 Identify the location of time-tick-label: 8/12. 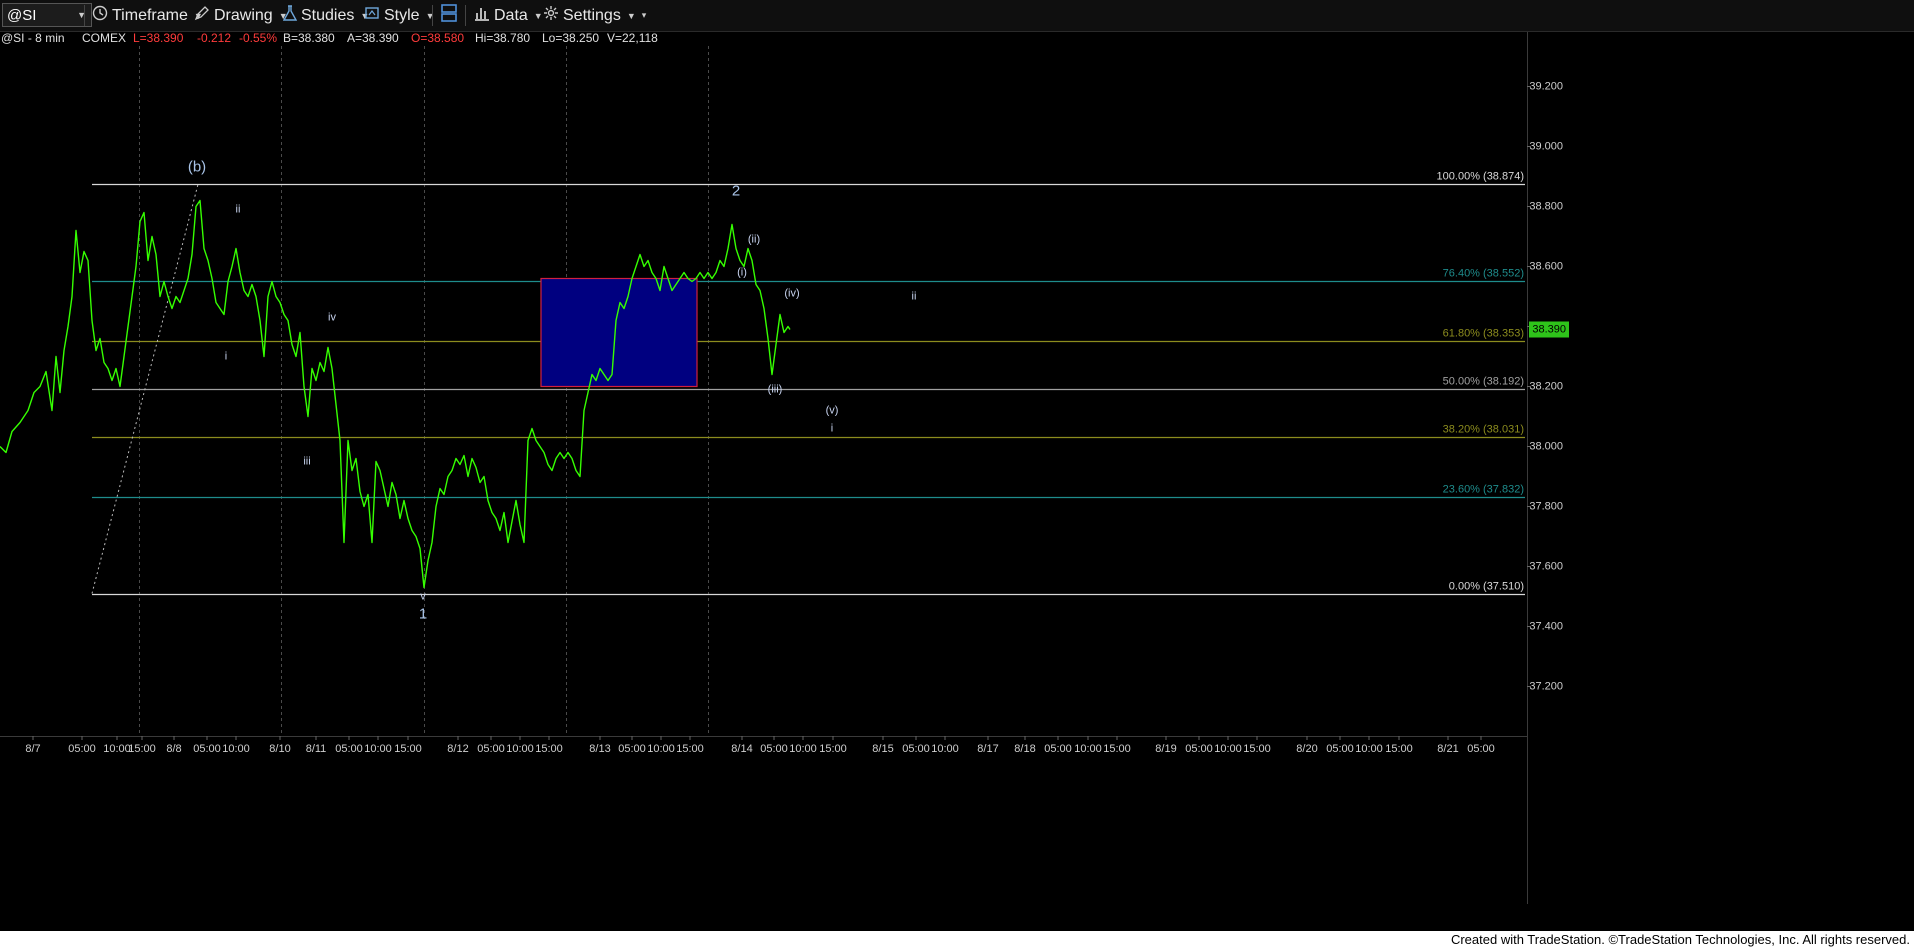
(457, 749).